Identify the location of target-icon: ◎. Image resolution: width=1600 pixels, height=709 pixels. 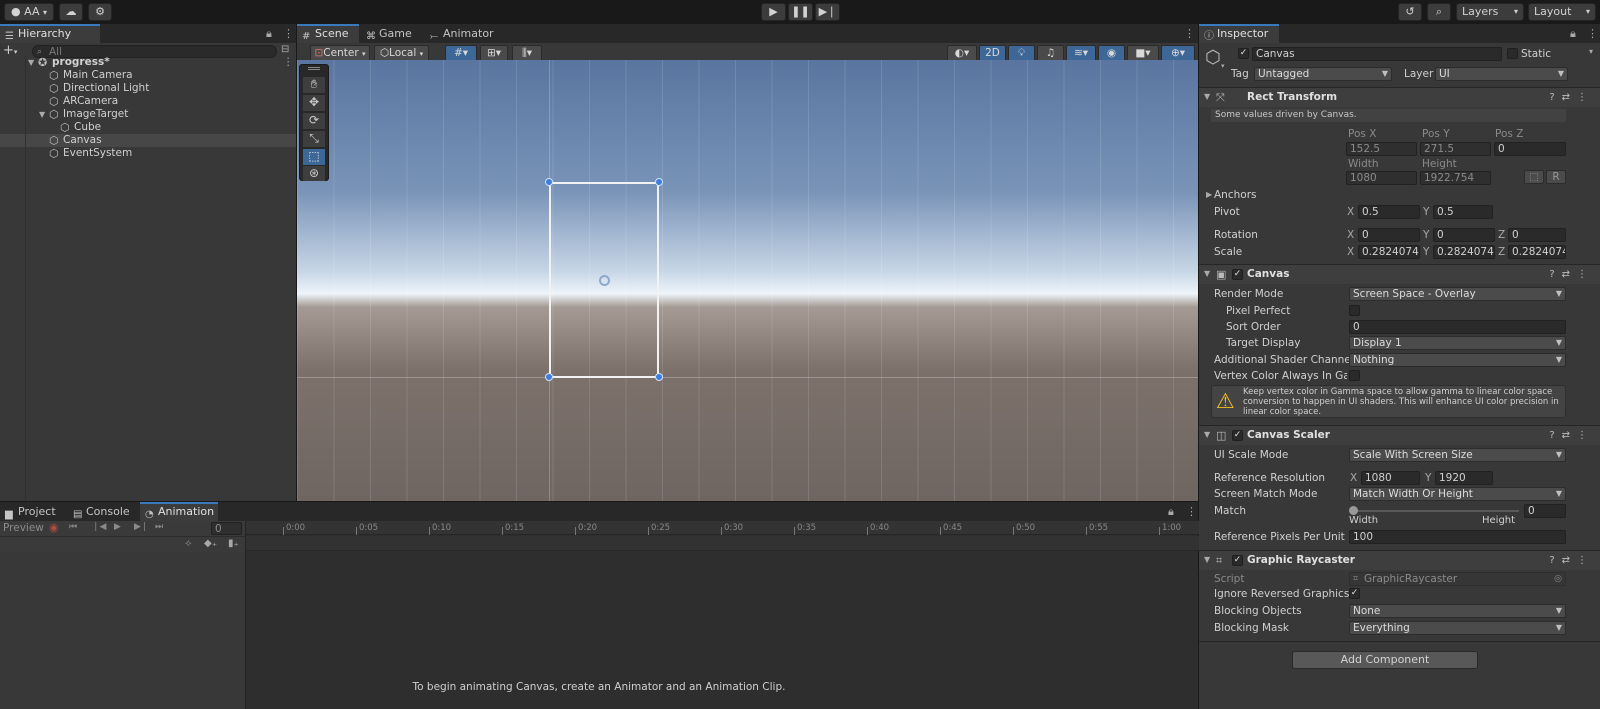
(1558, 579).